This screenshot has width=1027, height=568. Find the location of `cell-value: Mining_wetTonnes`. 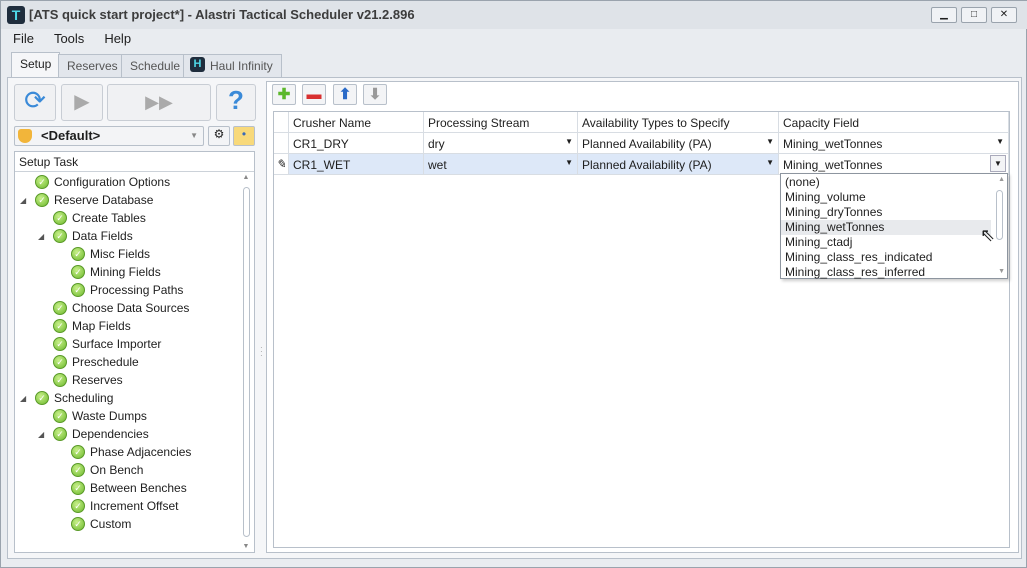

cell-value: Mining_wetTonnes is located at coordinates (833, 165).